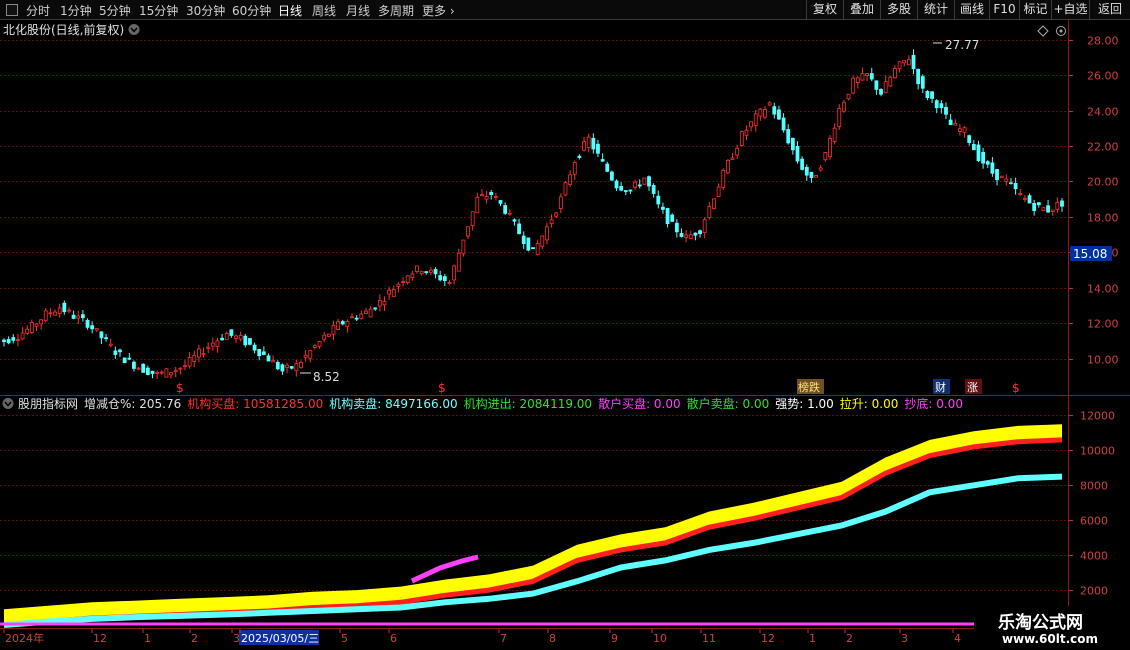  What do you see at coordinates (132, 404) in the screenshot?
I see `indicator-value-0: 增减仓%: 205.76` at bounding box center [132, 404].